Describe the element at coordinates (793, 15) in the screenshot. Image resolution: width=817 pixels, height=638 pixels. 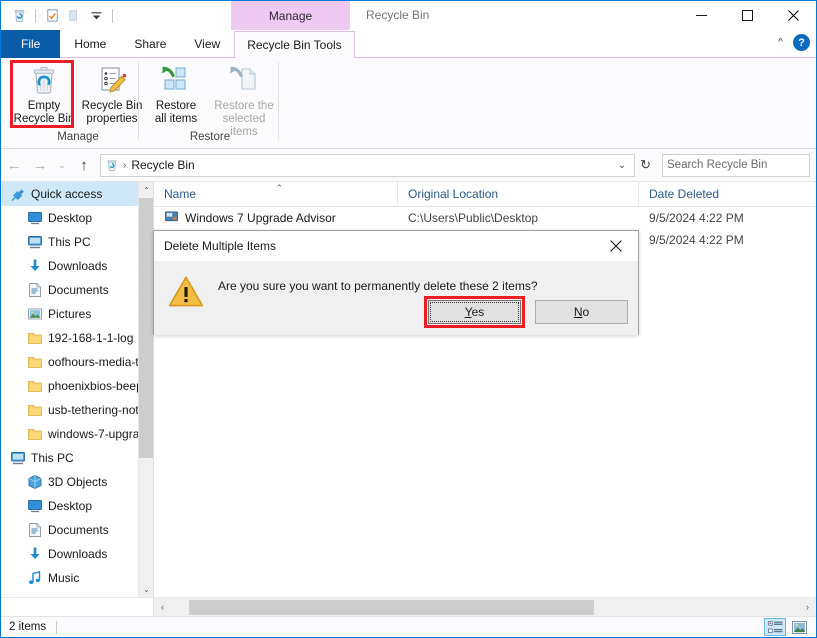
I see `close-button` at that location.